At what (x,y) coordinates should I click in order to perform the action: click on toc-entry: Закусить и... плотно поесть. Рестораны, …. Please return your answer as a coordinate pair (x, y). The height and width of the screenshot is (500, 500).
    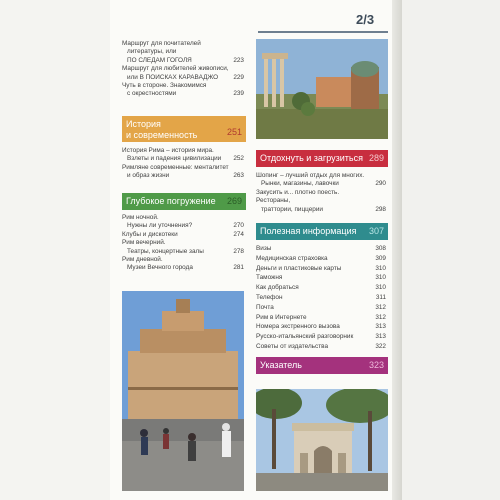
    Looking at the image, I should click on (321, 201).